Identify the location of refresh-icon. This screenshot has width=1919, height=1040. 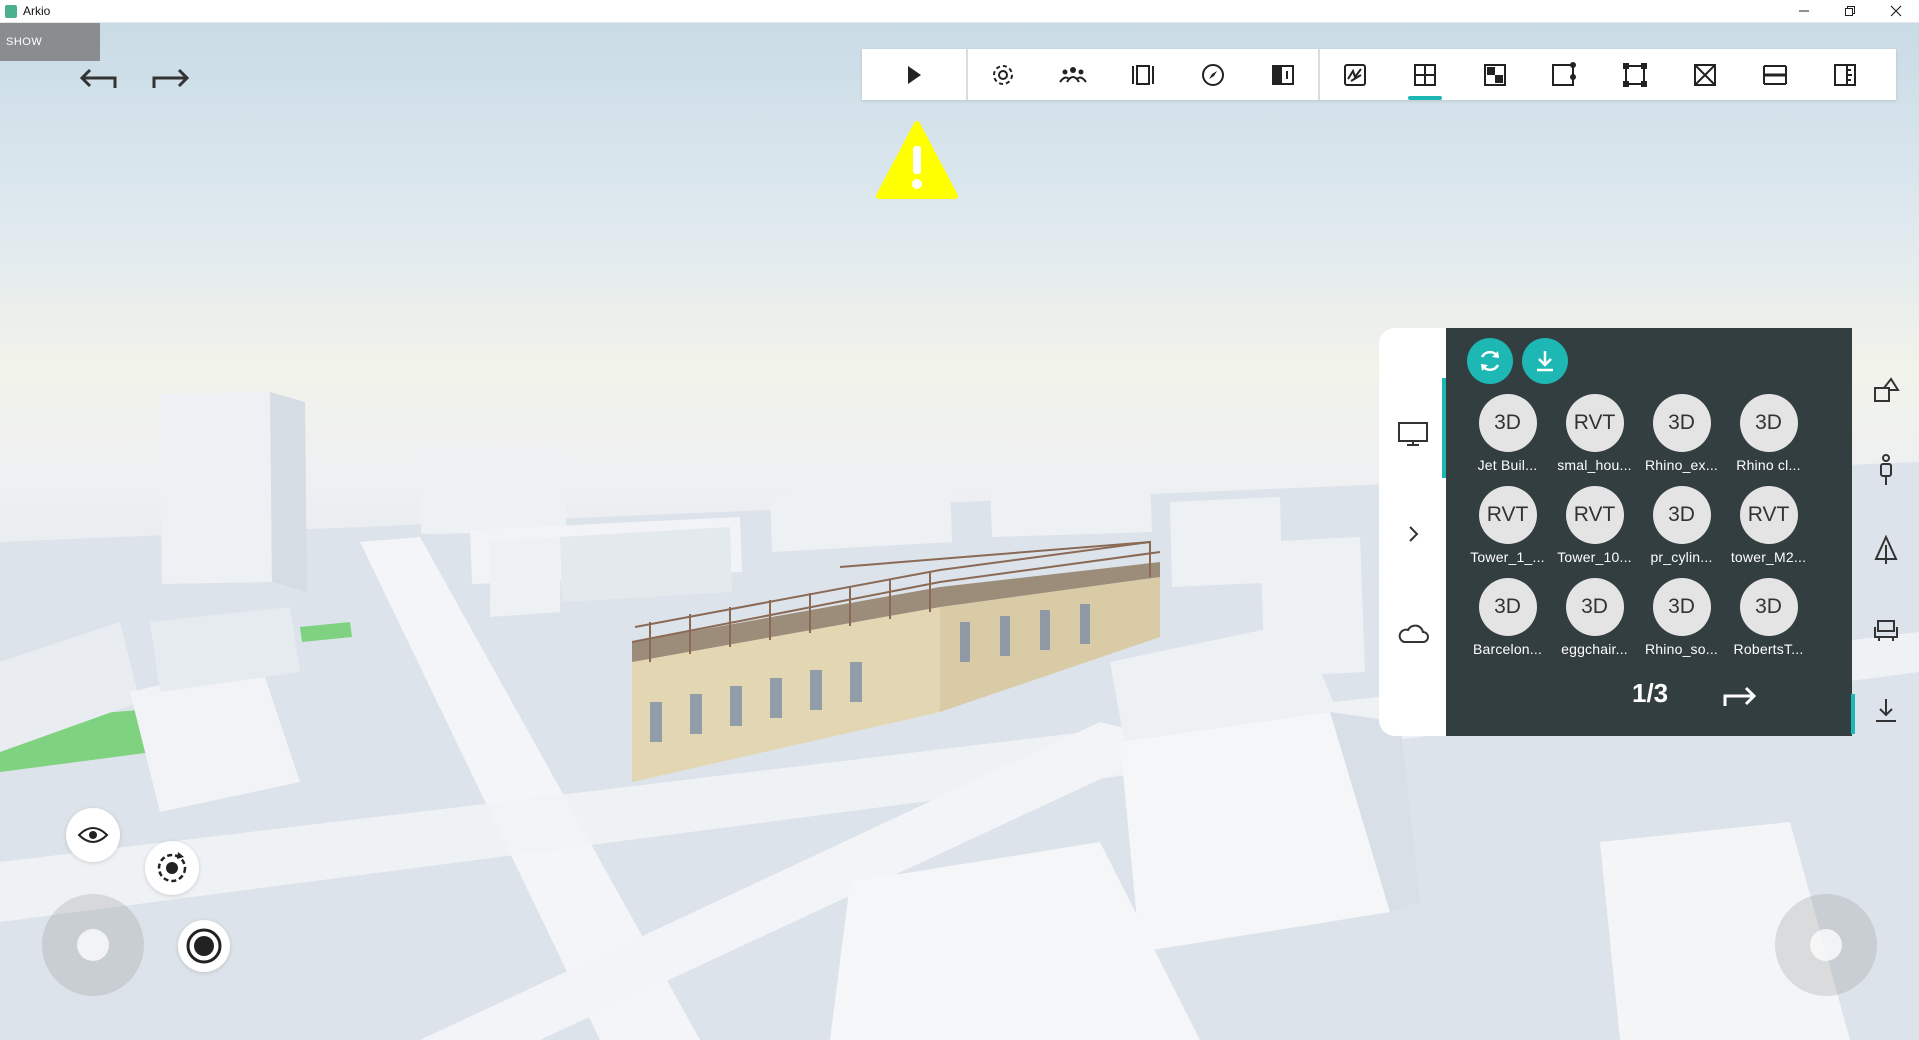
(1490, 361).